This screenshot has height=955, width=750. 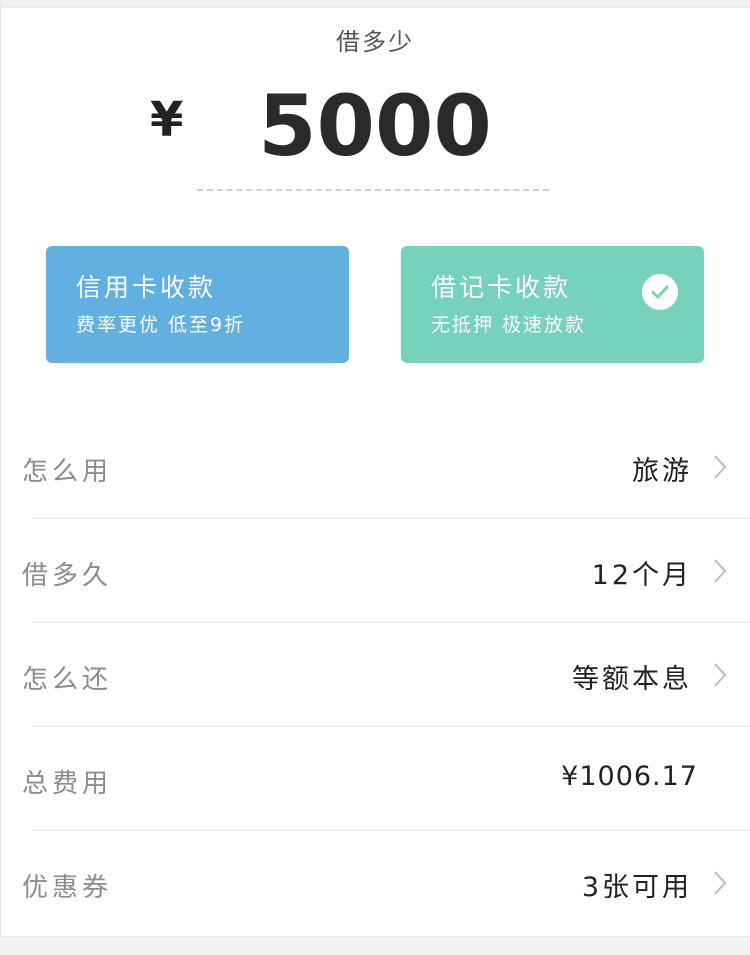 What do you see at coordinates (146, 287) in the screenshot?
I see `credit-card-option-title: 信用卡收款` at bounding box center [146, 287].